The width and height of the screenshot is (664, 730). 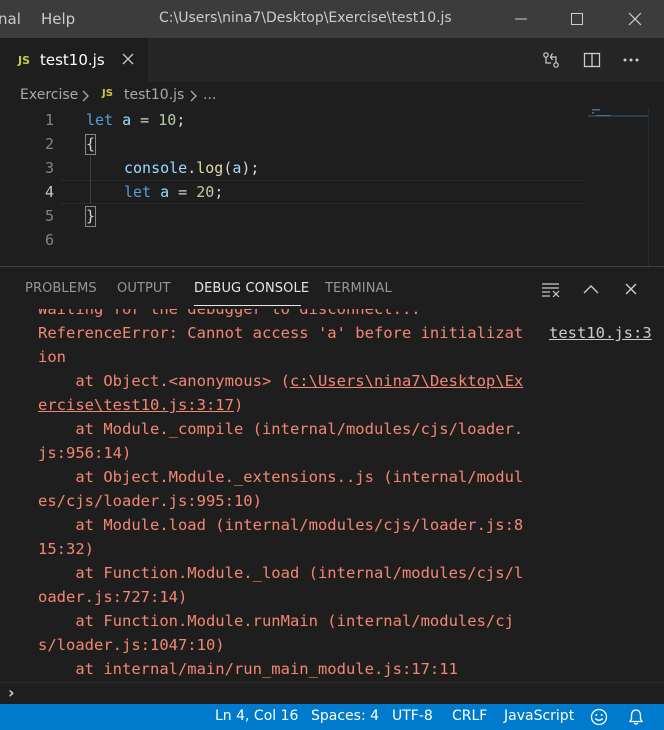 I want to click on tab-terminal: TERMINAL, so click(x=358, y=288).